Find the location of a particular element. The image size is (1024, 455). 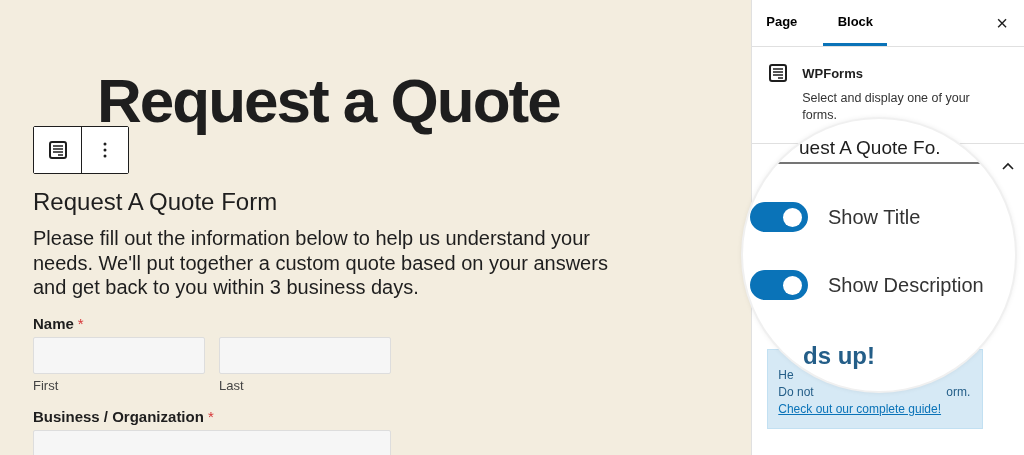

block-name: WPForms is located at coordinates (833, 73).